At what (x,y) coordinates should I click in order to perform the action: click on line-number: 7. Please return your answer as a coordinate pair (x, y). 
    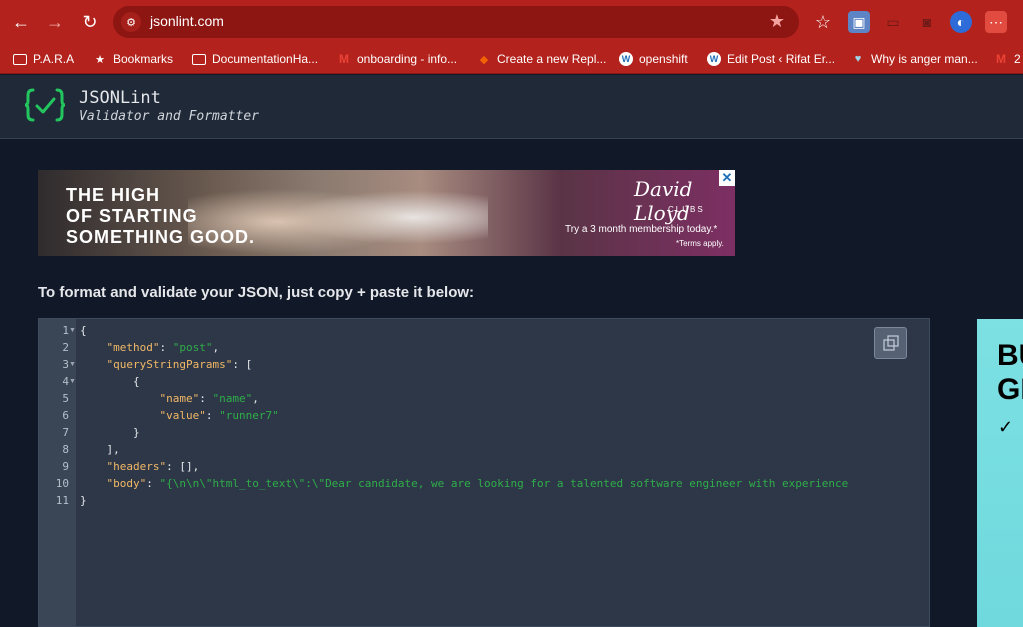
    Looking at the image, I should click on (65, 432).